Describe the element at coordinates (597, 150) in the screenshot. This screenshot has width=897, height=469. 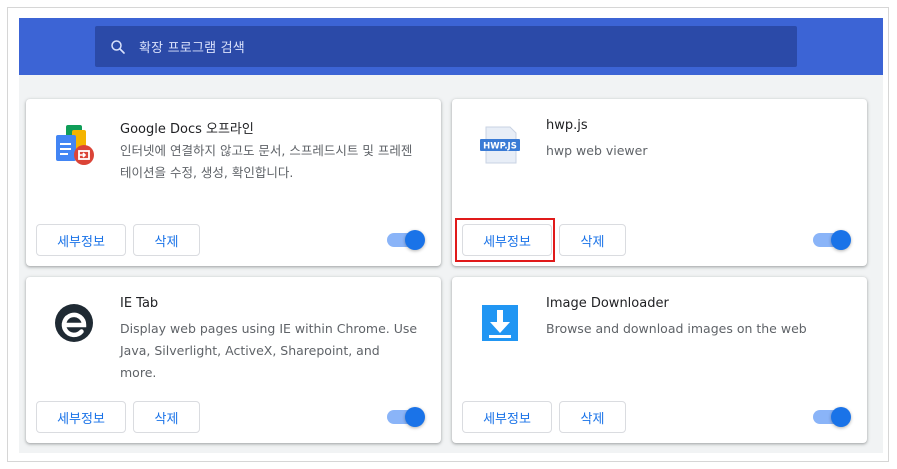
I see `extension-description: hwp web viewer` at that location.